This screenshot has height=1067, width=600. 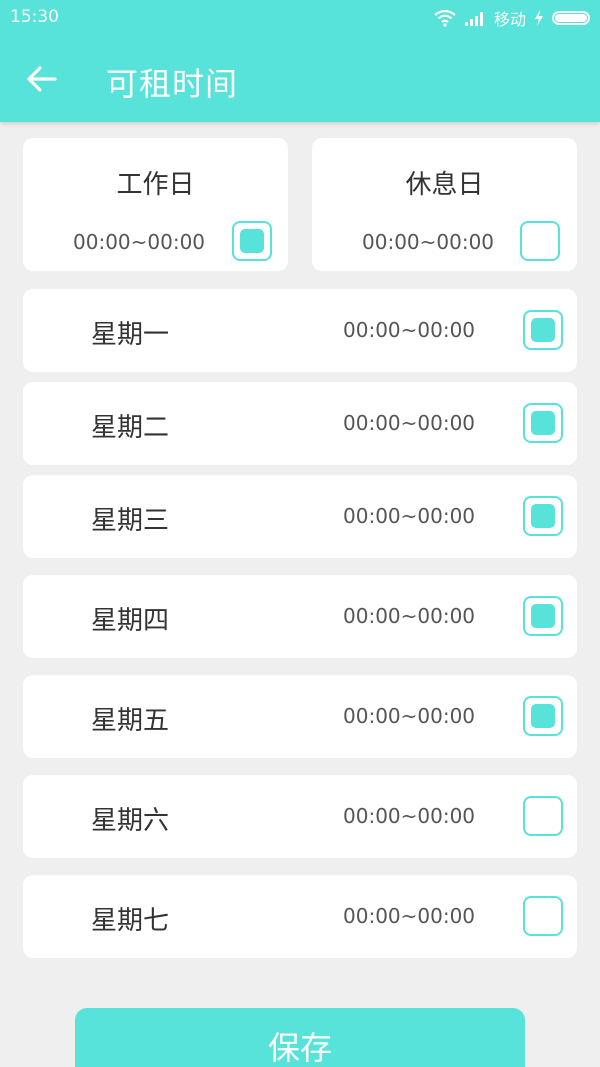 I want to click on day-row-sunday: 星期七 00:00~00:00, so click(x=300, y=916).